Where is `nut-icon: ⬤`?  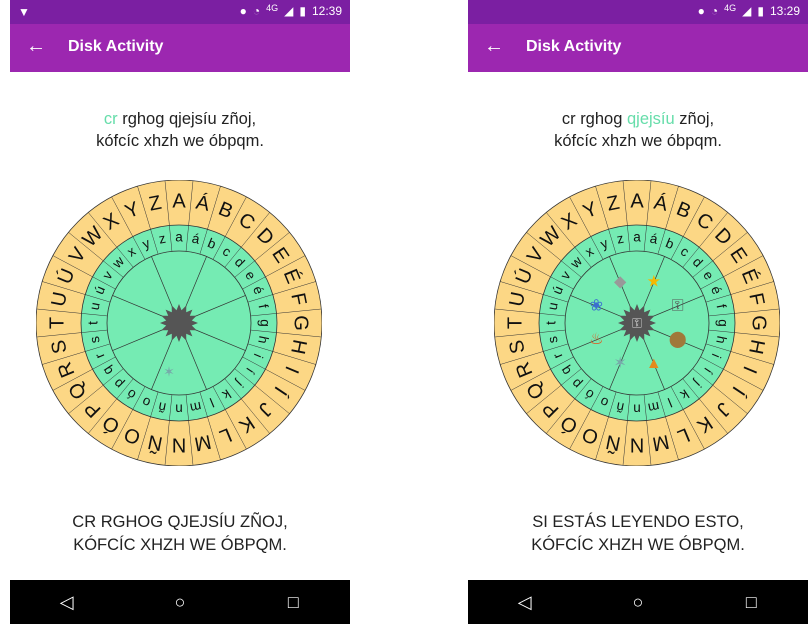 nut-icon: ⬤ is located at coordinates (678, 339).